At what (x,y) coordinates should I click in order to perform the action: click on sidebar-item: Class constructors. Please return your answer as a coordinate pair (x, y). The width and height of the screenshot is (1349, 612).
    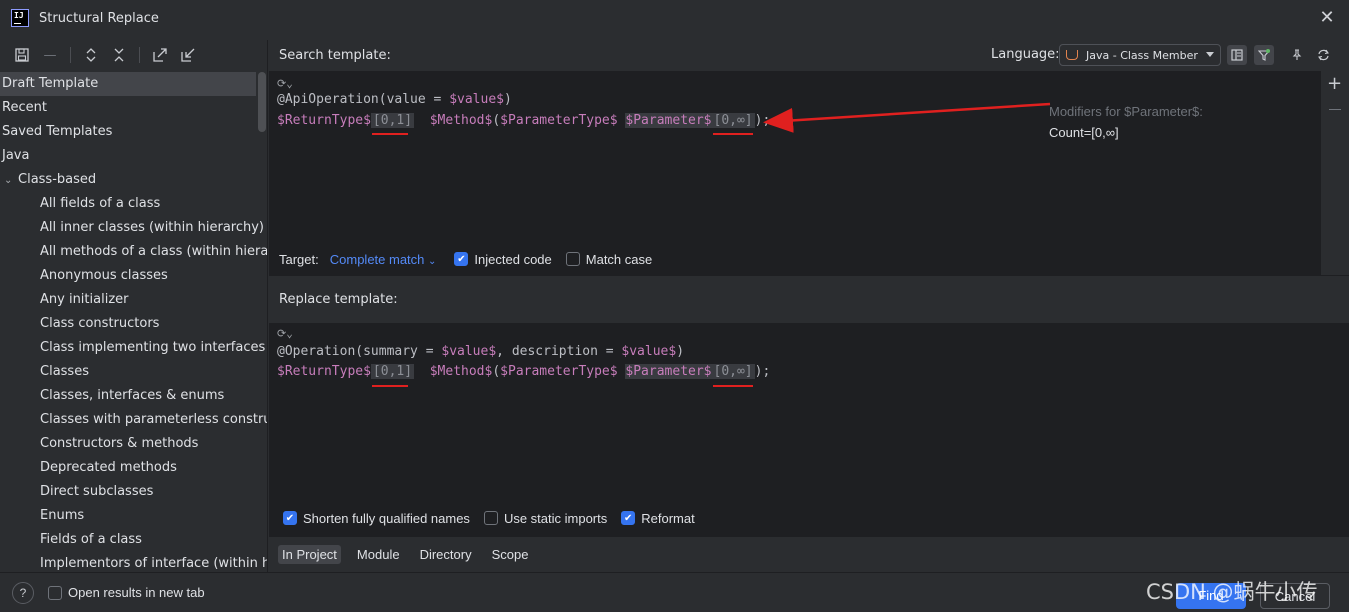
    Looking at the image, I should click on (133, 324).